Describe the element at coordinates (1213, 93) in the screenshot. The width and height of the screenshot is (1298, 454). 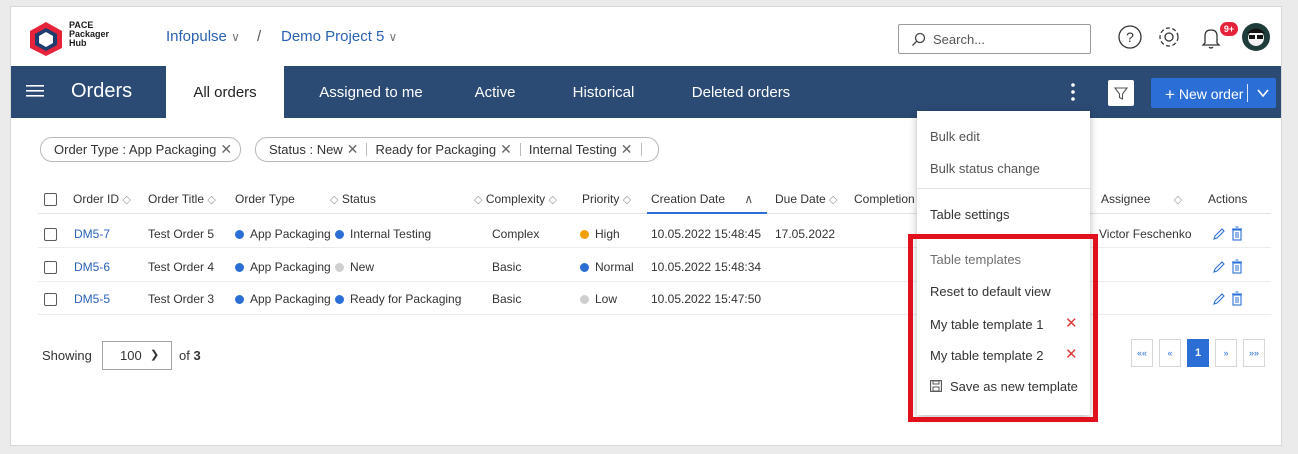
I see `new-order-button: + New order` at that location.